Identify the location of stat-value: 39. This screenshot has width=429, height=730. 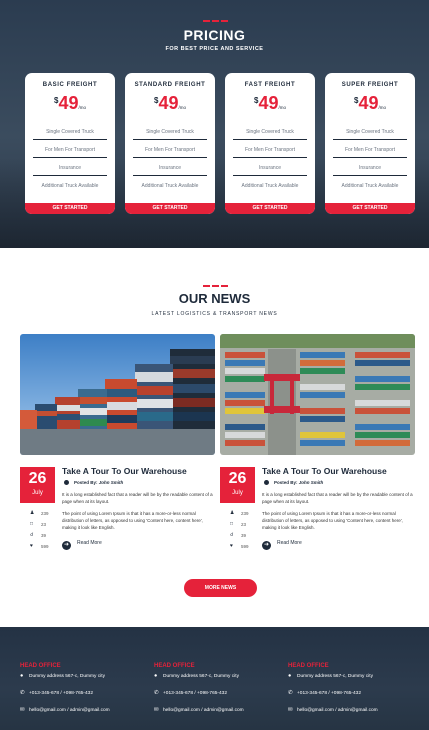
(244, 535).